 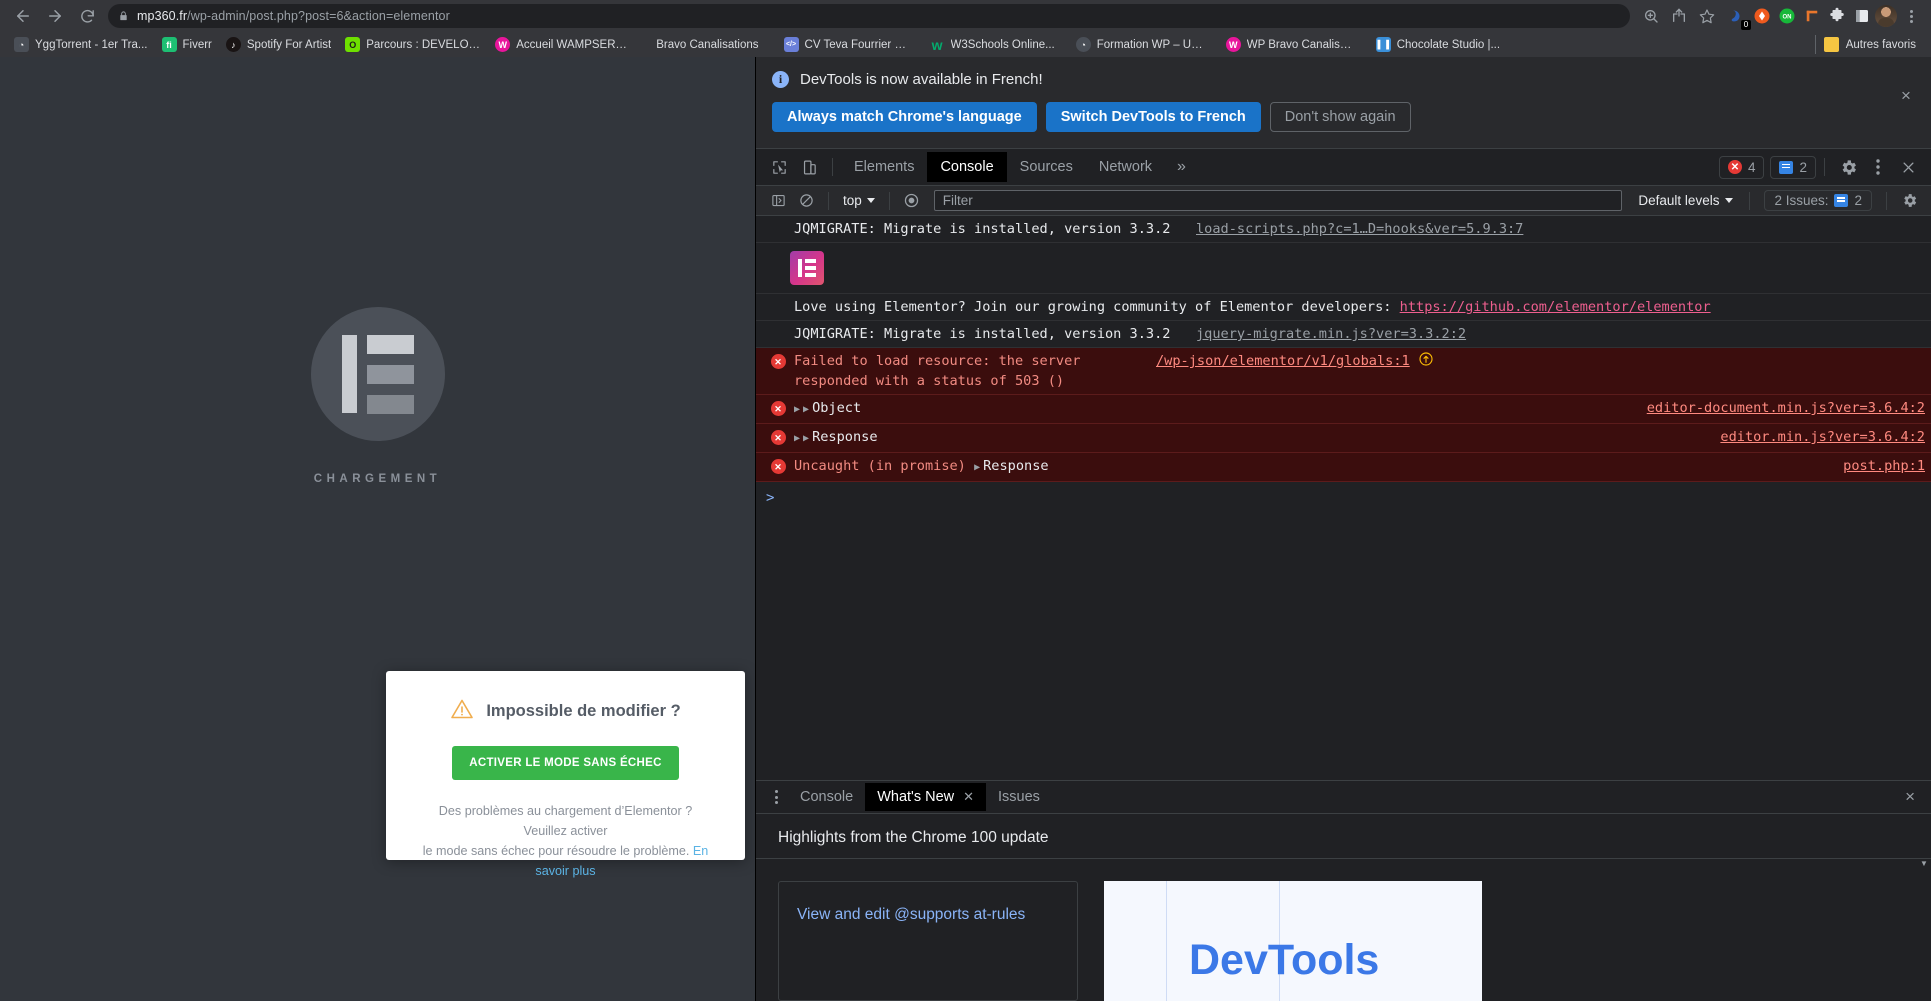 I want to click on bookmark-item: Bravo Canalisations, so click(x=701, y=45).